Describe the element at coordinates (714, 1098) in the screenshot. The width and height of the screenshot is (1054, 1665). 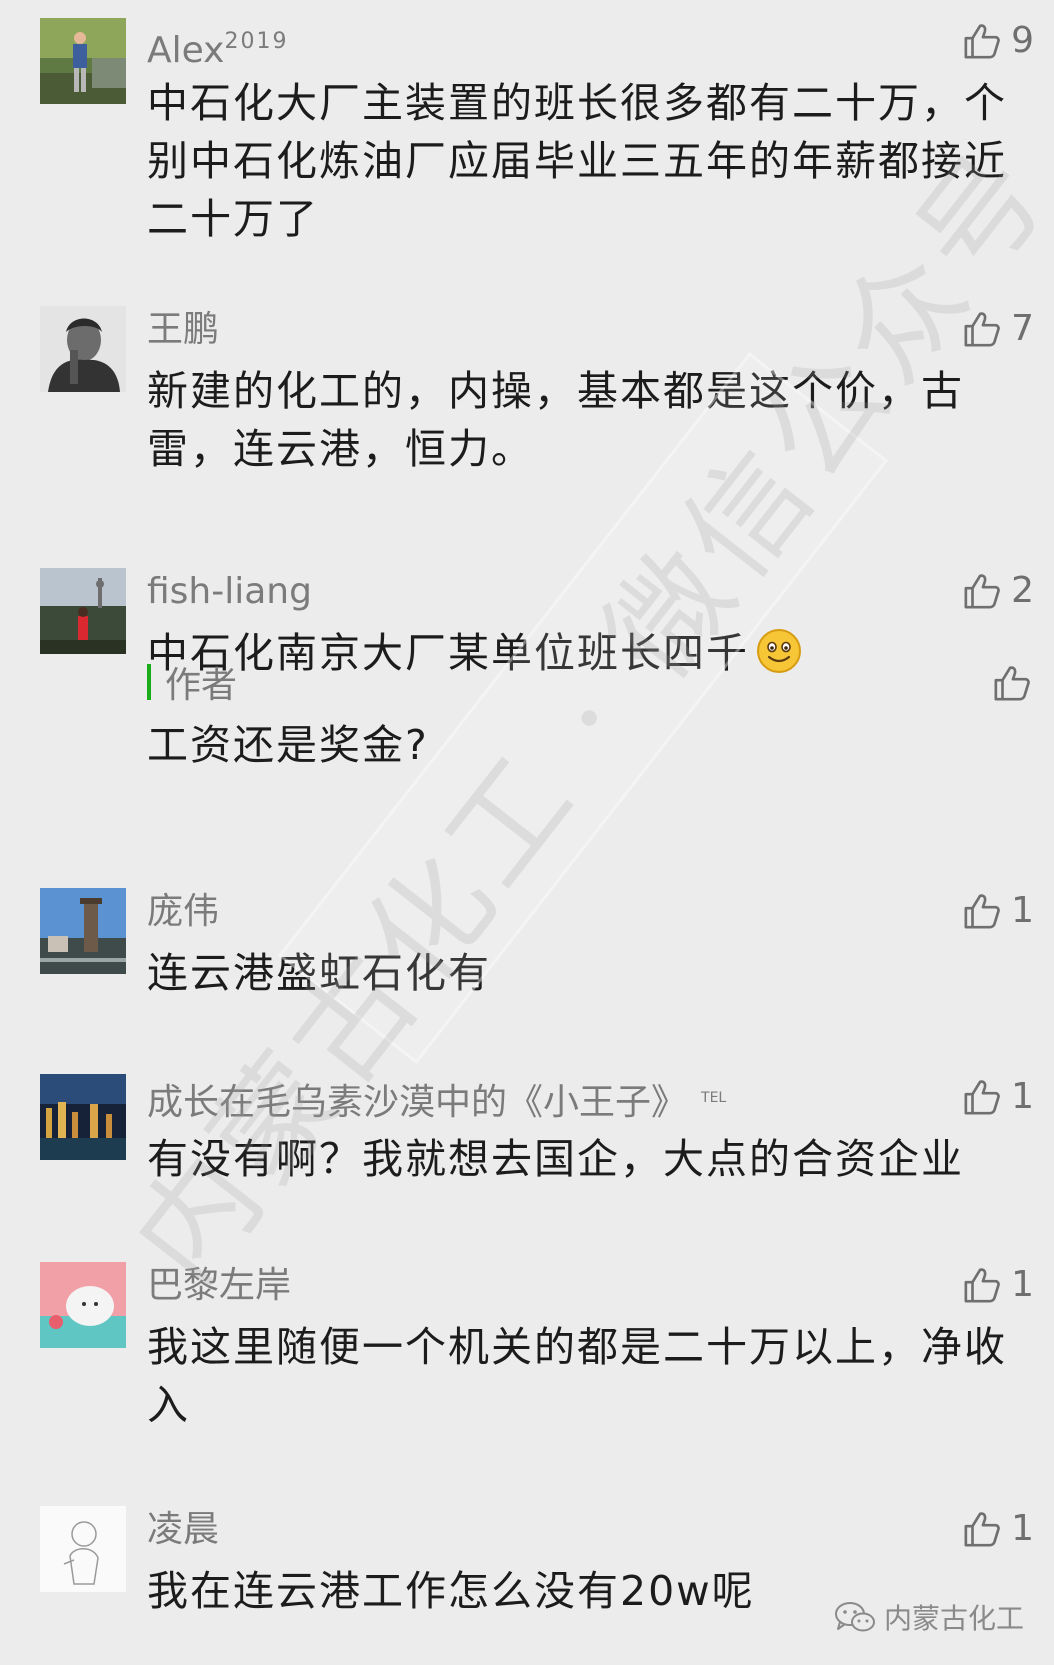
I see `author-tag: TEL` at that location.